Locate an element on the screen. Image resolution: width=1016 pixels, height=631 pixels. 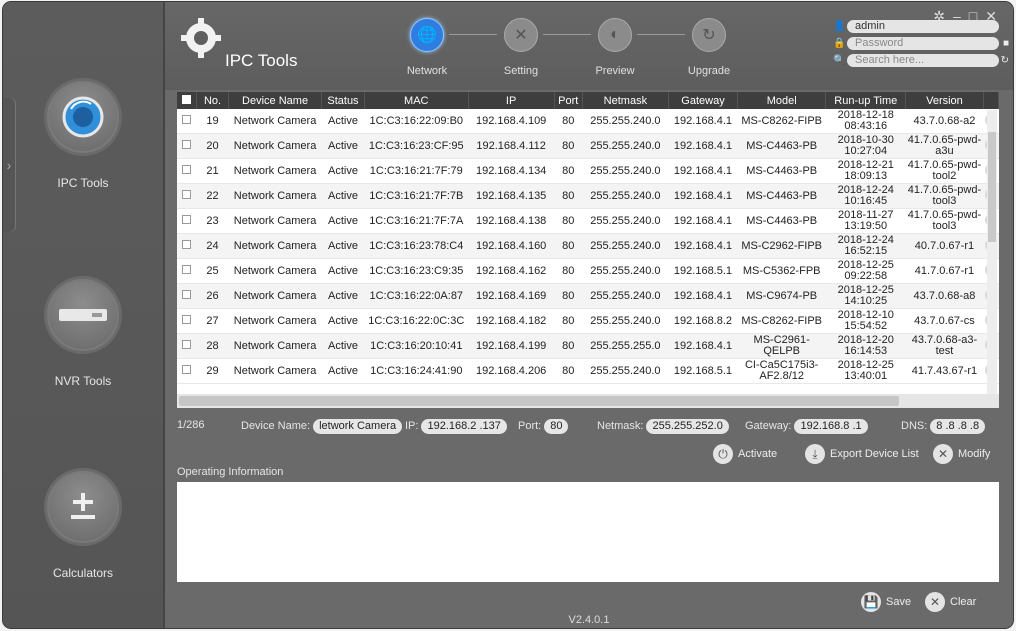
save-icon: 💾 is located at coordinates (871, 602).